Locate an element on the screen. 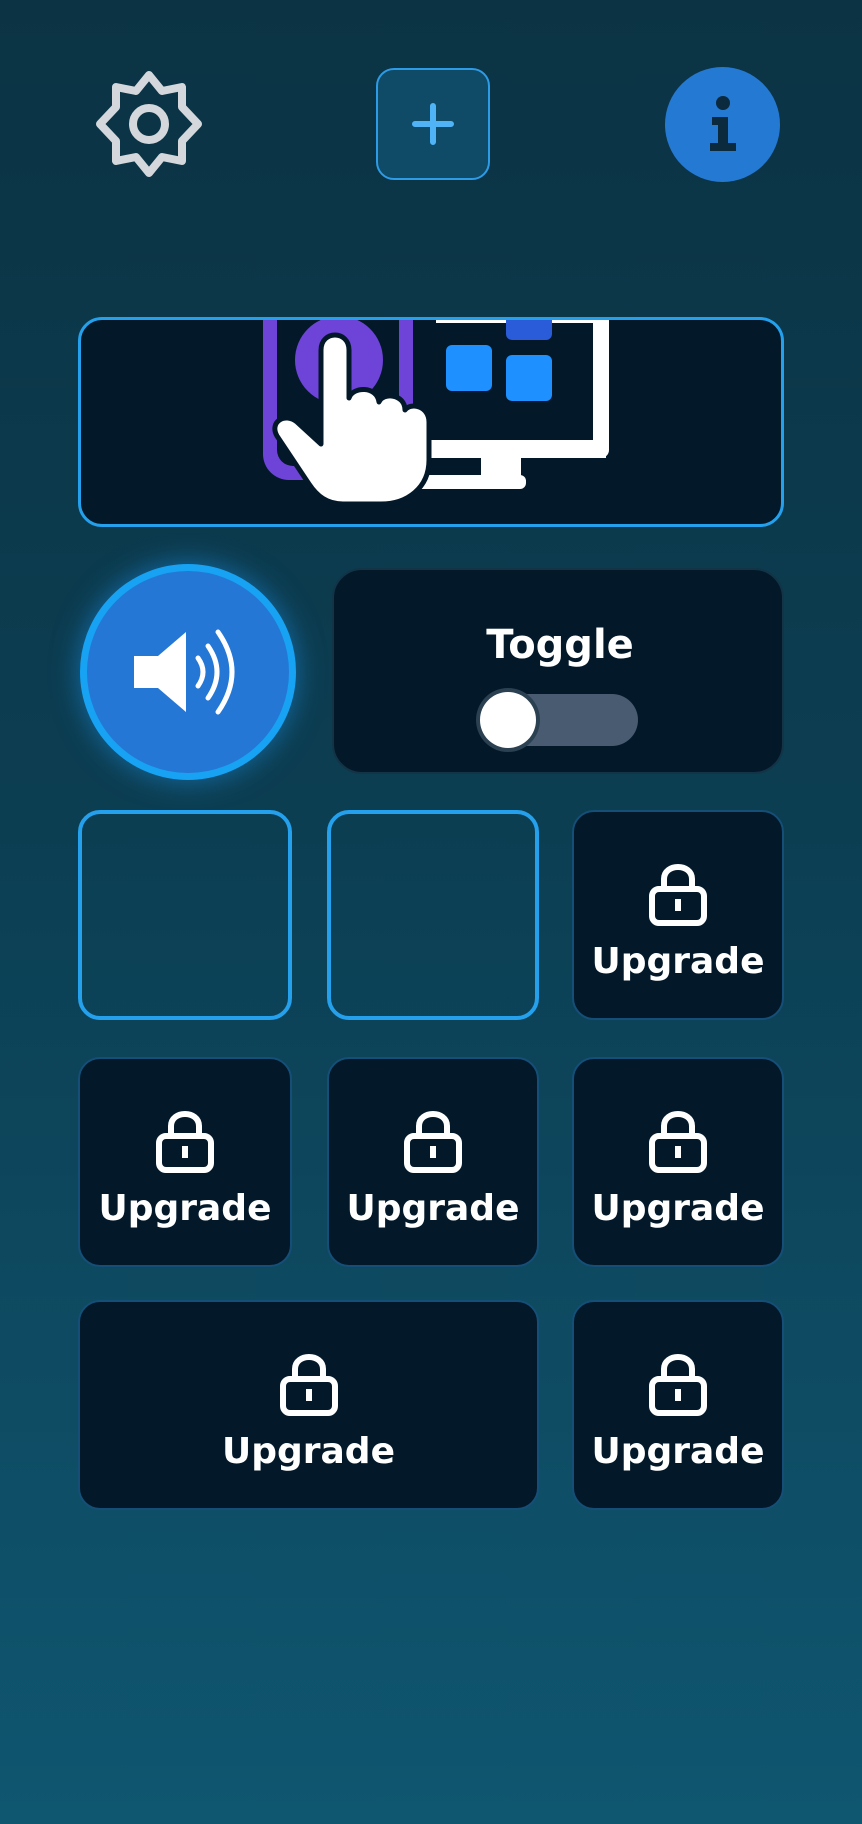 This screenshot has height=1824, width=862. upgrade-tile-4: Upgrade is located at coordinates (678, 1162).